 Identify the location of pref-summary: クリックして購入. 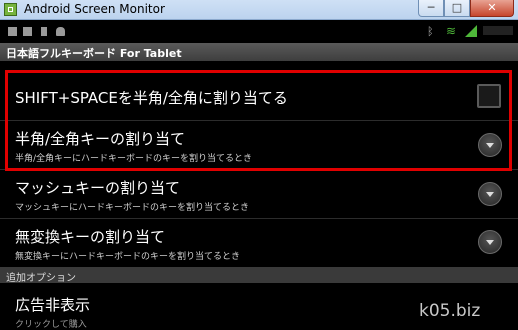
(51, 325).